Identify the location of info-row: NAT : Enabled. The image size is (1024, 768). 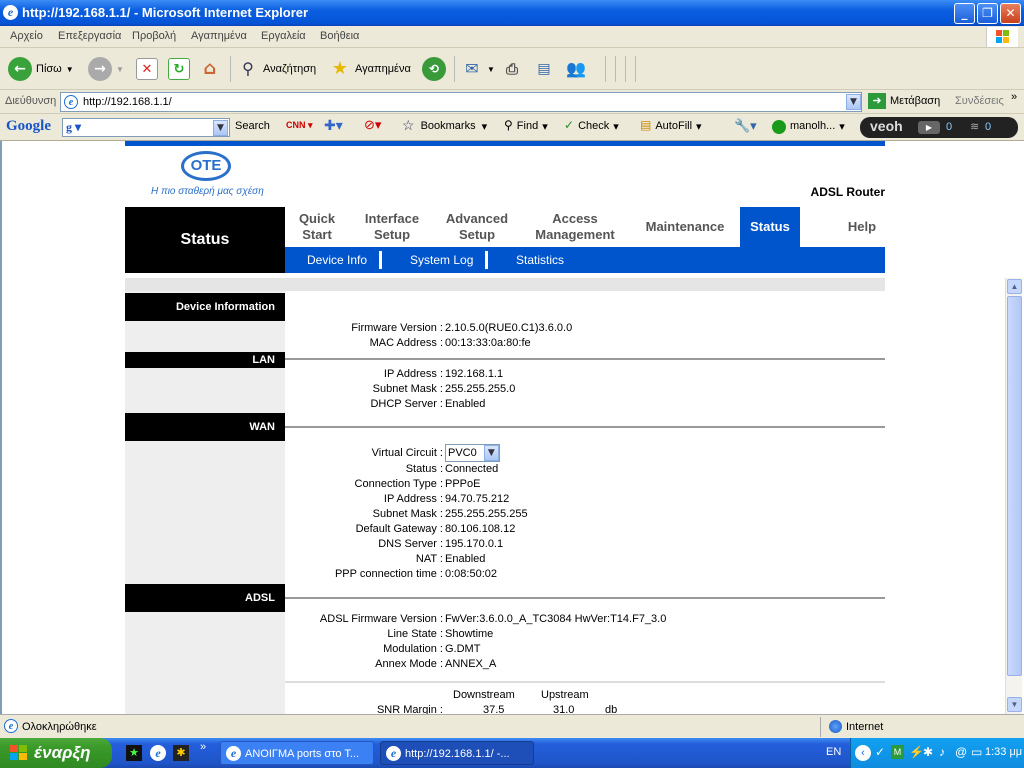
(450, 559).